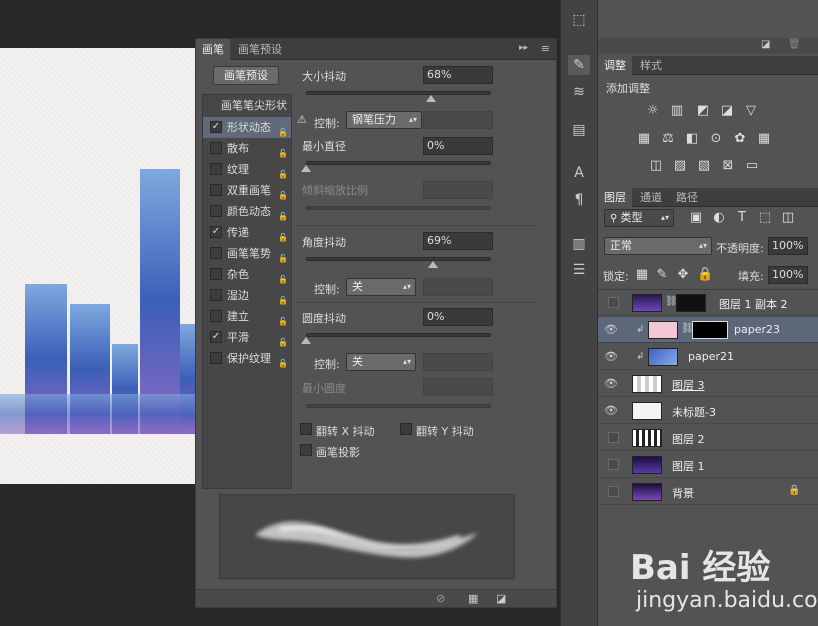 The width and height of the screenshot is (818, 626). What do you see at coordinates (651, 197) in the screenshot?
I see `tab-channels: 通道` at bounding box center [651, 197].